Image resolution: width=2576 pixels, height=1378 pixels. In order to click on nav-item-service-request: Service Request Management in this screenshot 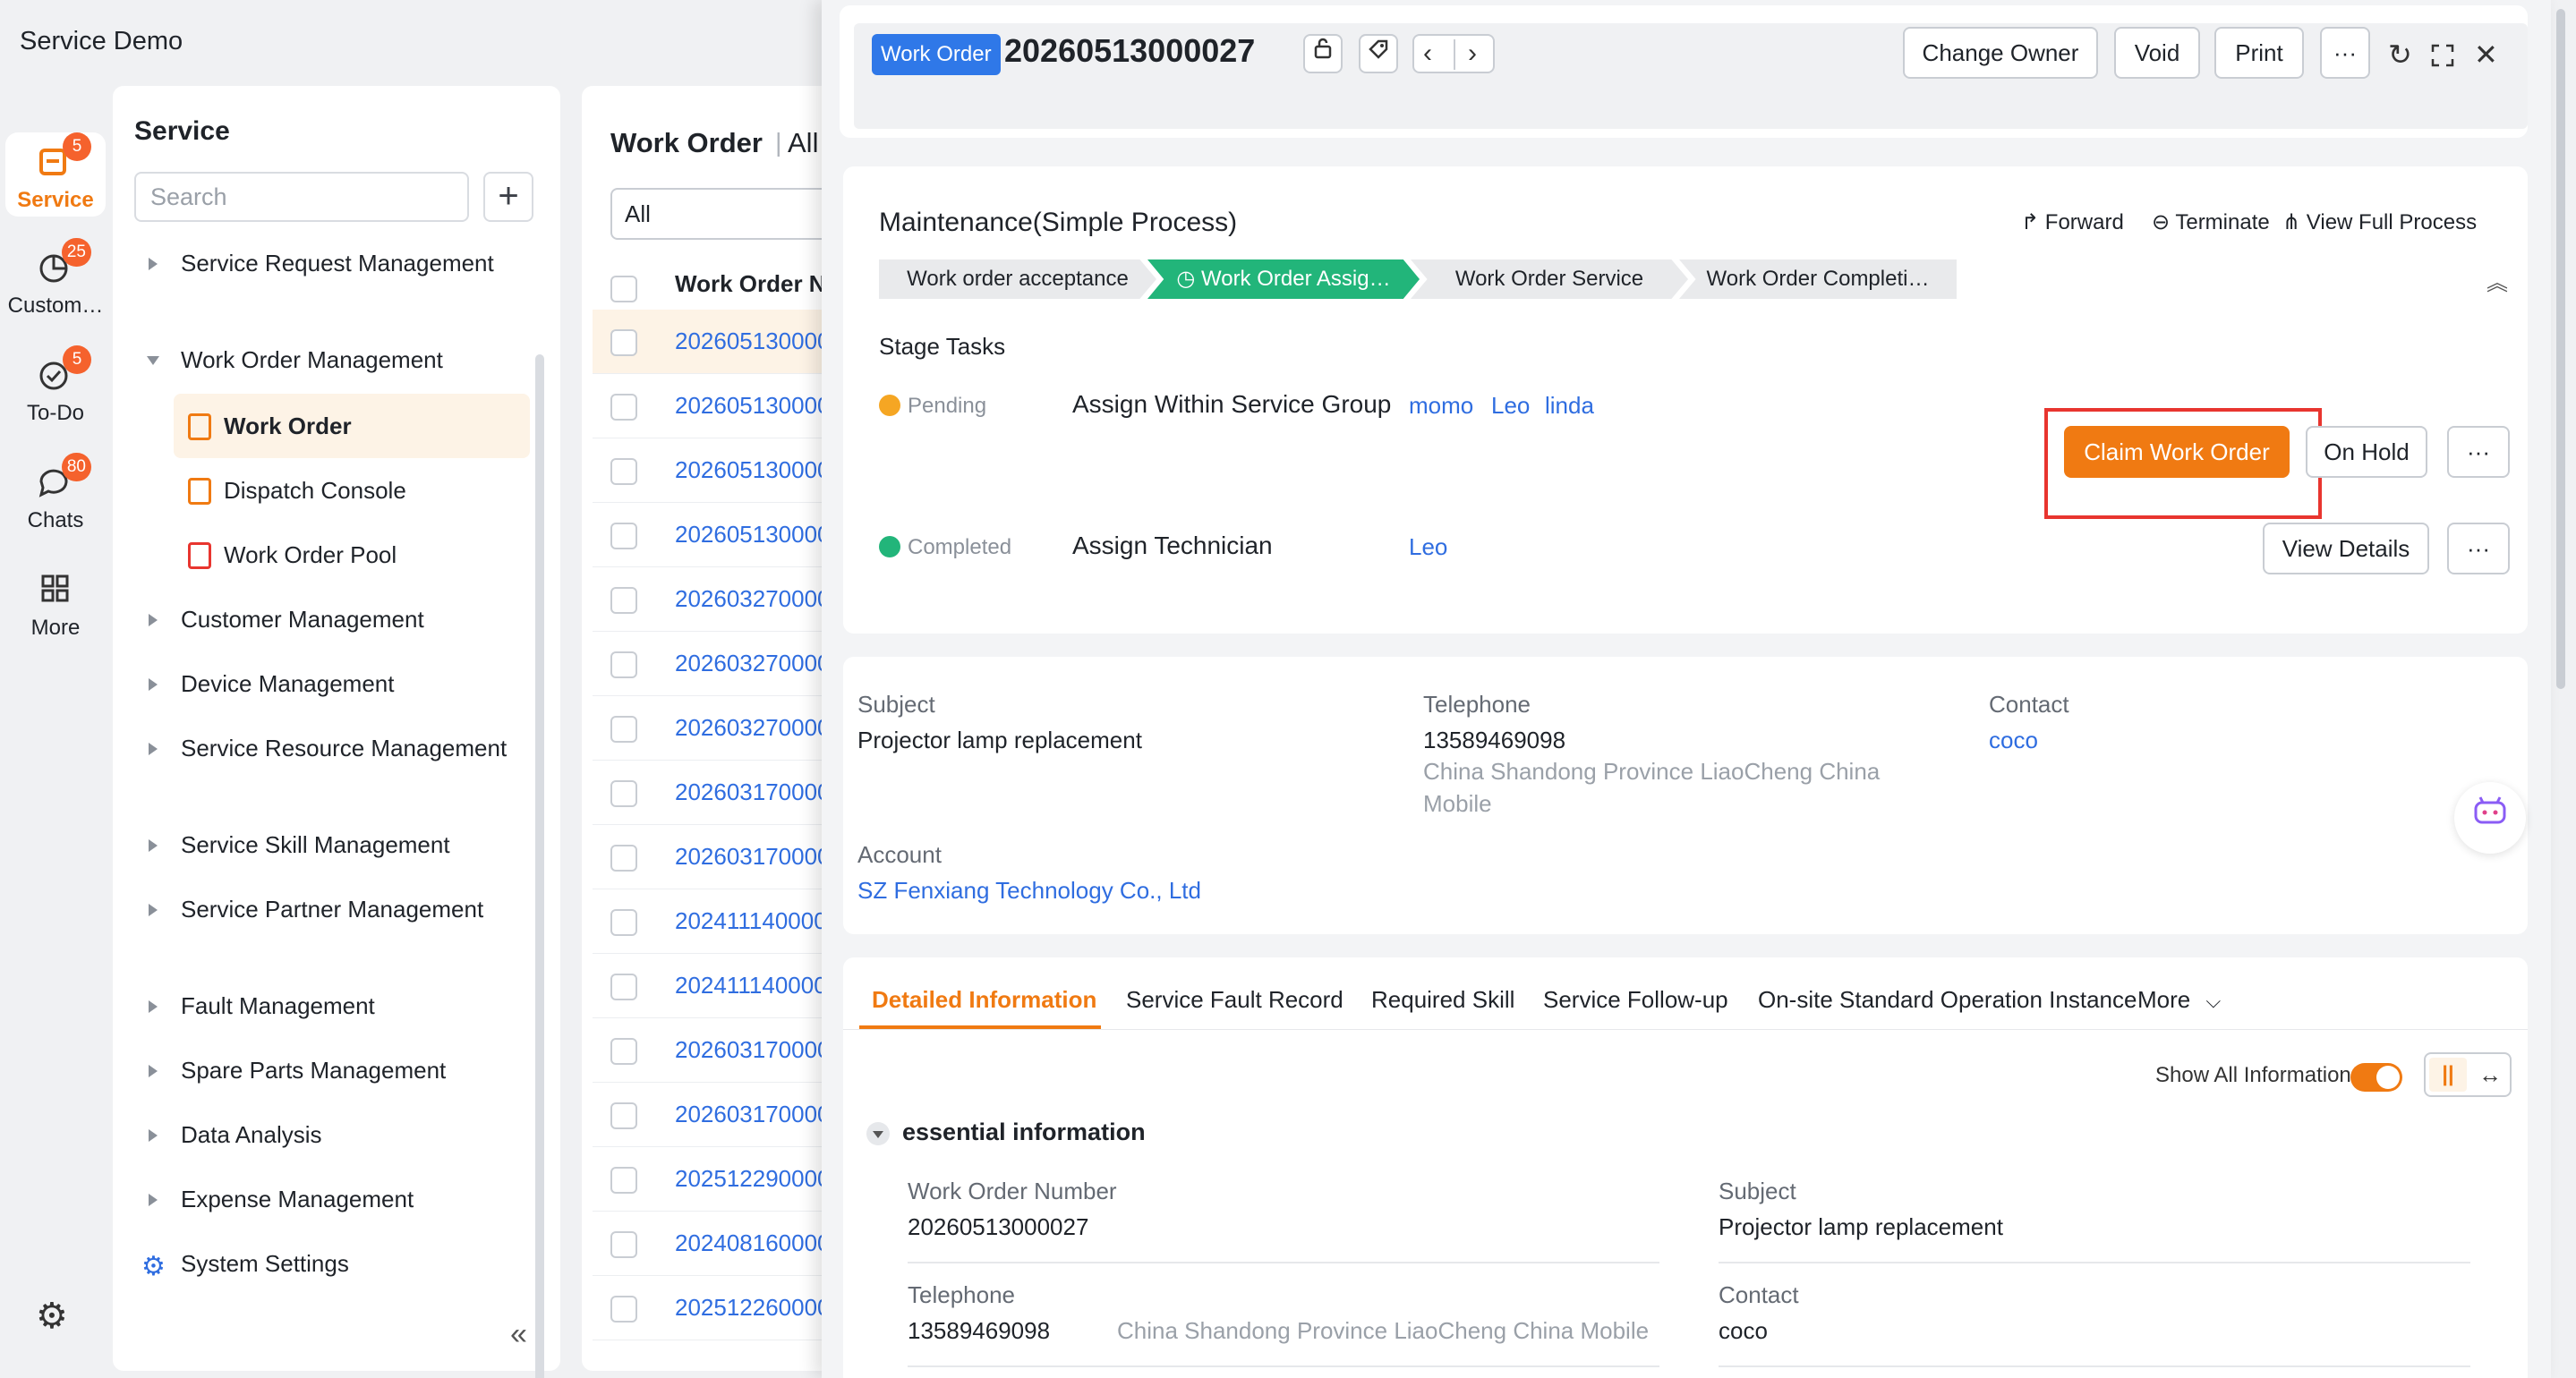, I will do `click(341, 263)`.